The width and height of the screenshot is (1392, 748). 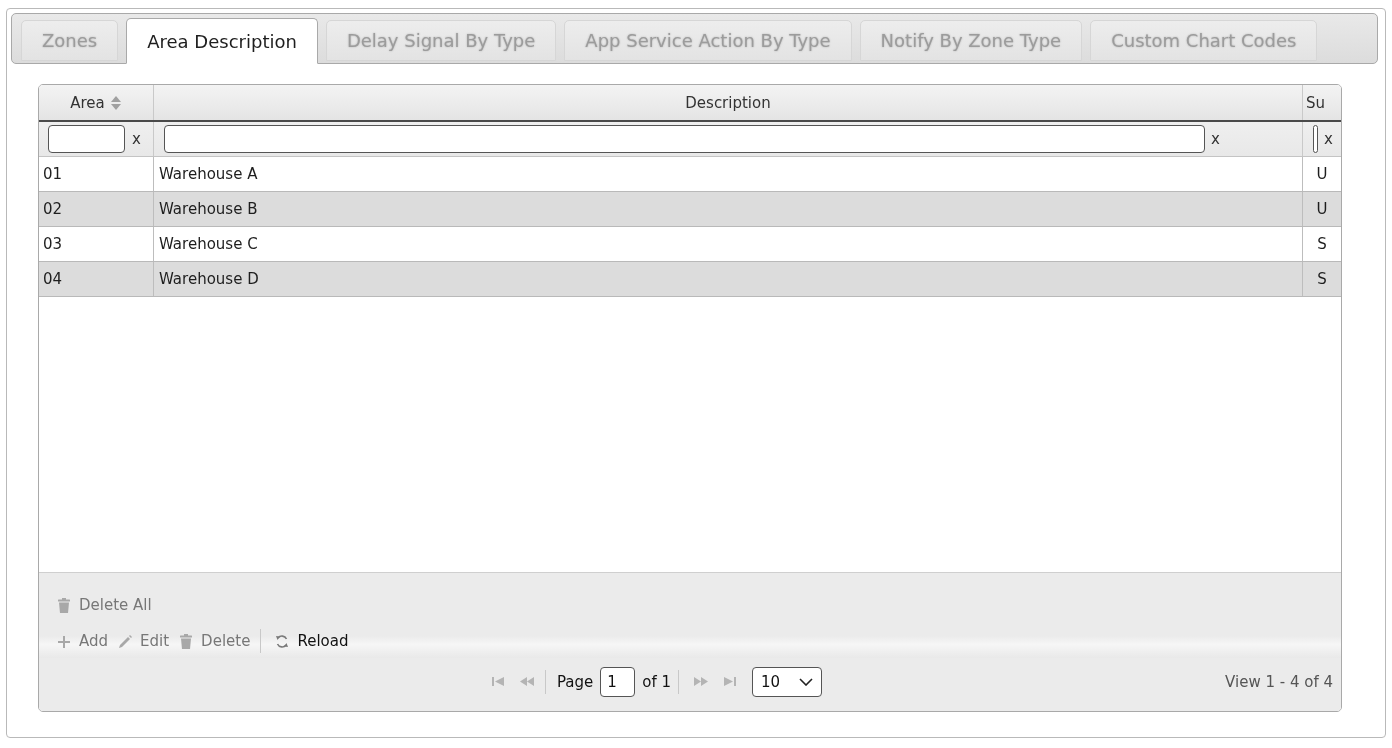 What do you see at coordinates (87, 102) in the screenshot?
I see `column-label: Area` at bounding box center [87, 102].